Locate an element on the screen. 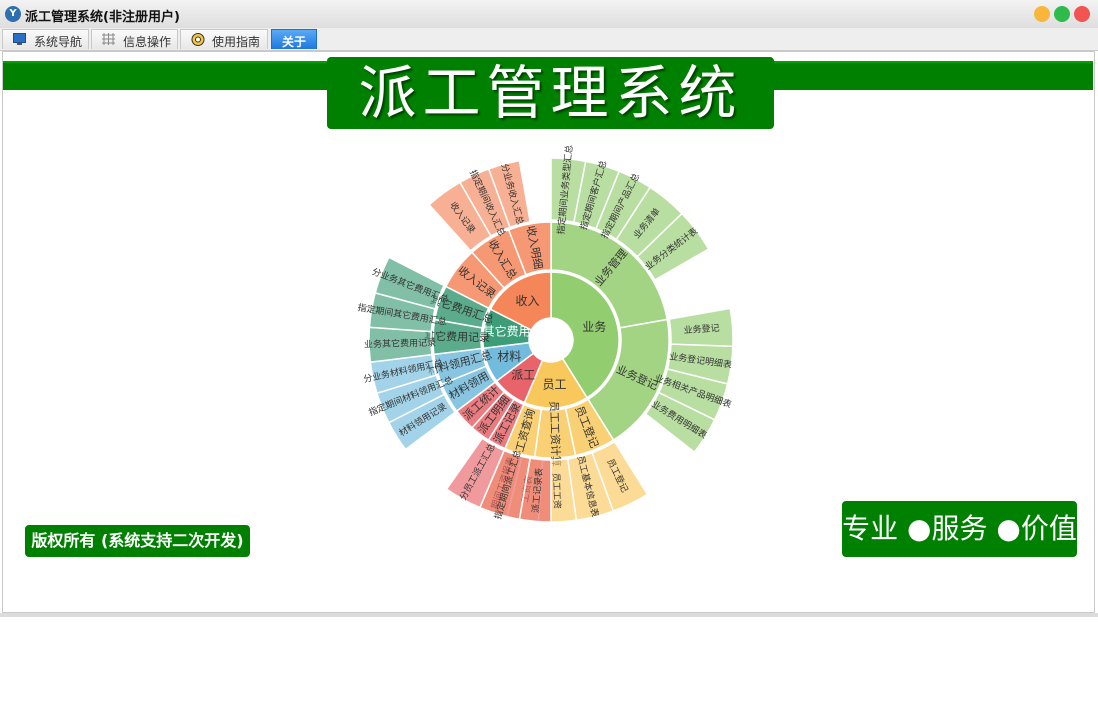 The image size is (1098, 711). tab-label: 信息操作 is located at coordinates (147, 42).